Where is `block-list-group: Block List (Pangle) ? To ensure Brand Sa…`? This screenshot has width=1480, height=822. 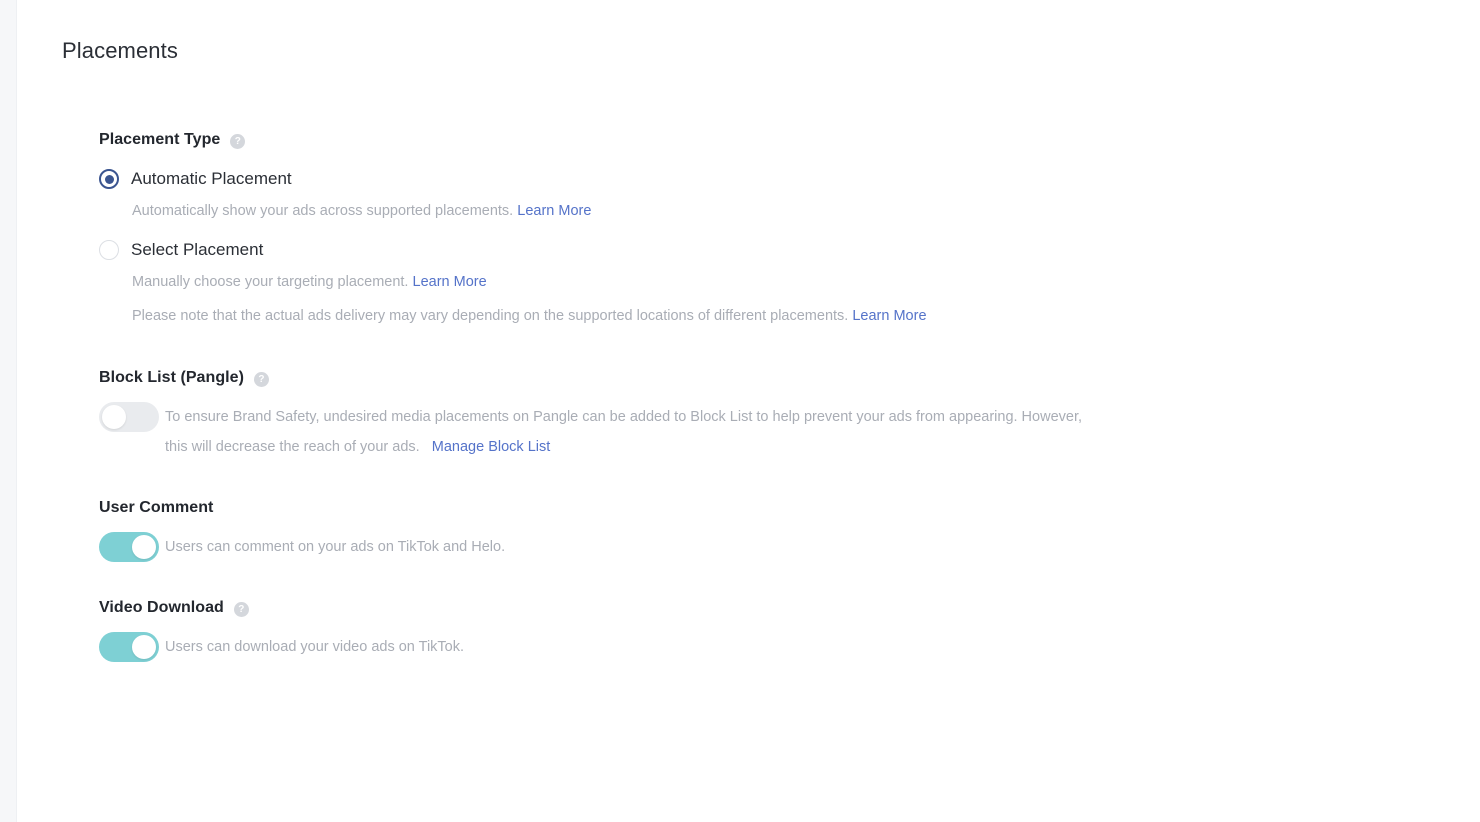 block-list-group: Block List (Pangle) ? To ensure Brand Sa… is located at coordinates (779, 415).